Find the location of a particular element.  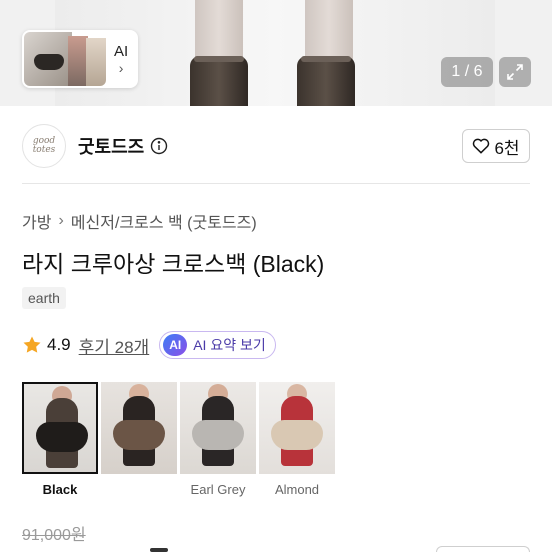

ai-thumbnail-label: AI is located at coordinates (121, 51).